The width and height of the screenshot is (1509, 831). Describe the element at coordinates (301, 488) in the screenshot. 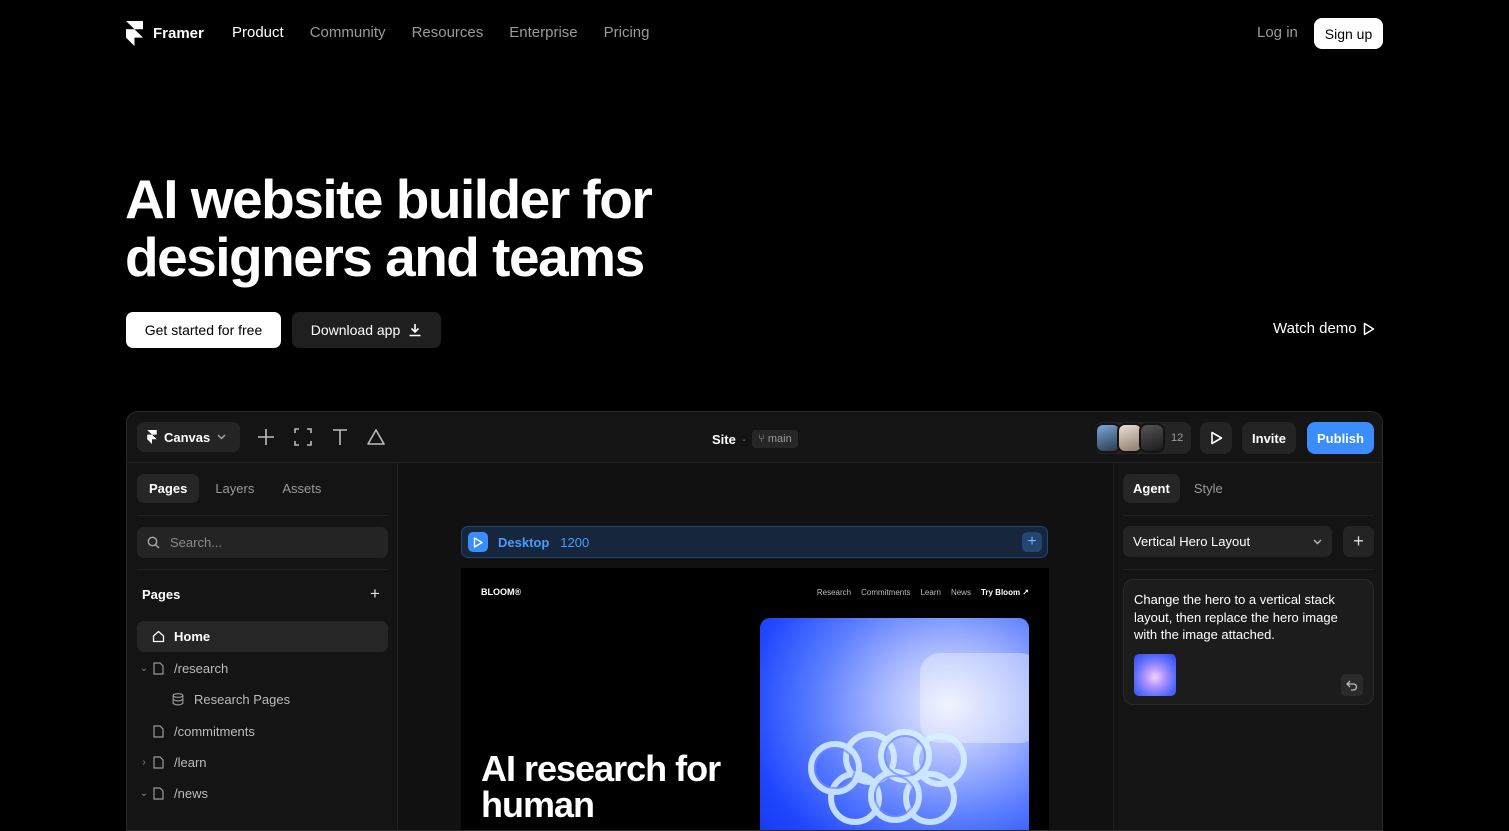

I see `tab-assets: Assets` at that location.